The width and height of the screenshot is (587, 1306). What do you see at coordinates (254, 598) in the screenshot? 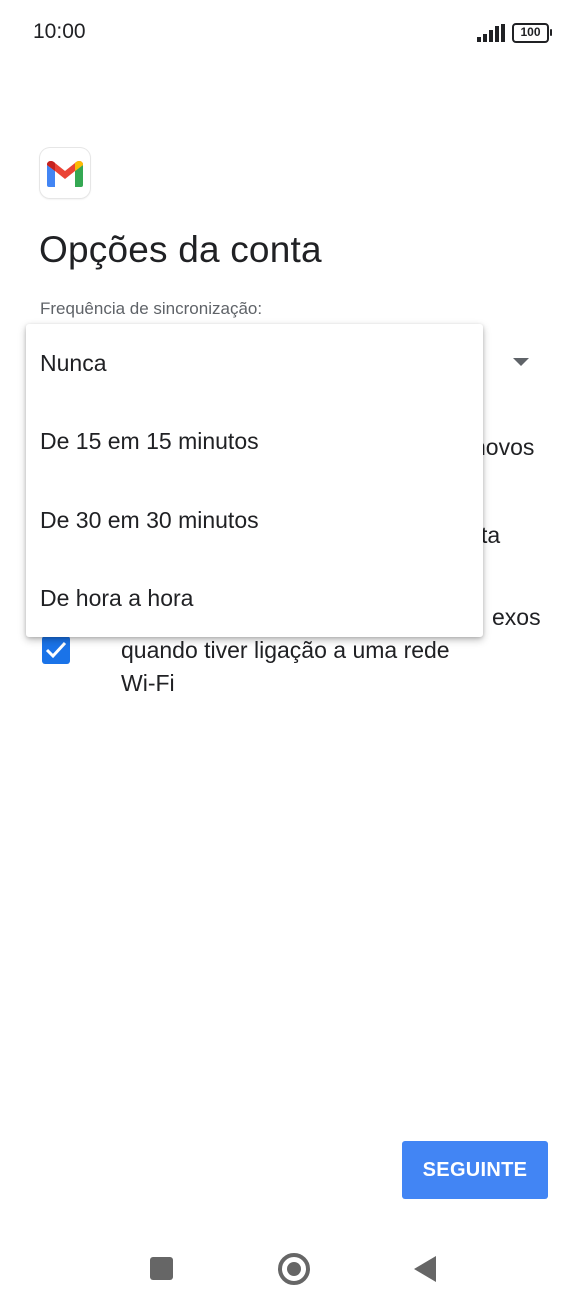
I see `menu-item-hourly: De hora a hora` at bounding box center [254, 598].